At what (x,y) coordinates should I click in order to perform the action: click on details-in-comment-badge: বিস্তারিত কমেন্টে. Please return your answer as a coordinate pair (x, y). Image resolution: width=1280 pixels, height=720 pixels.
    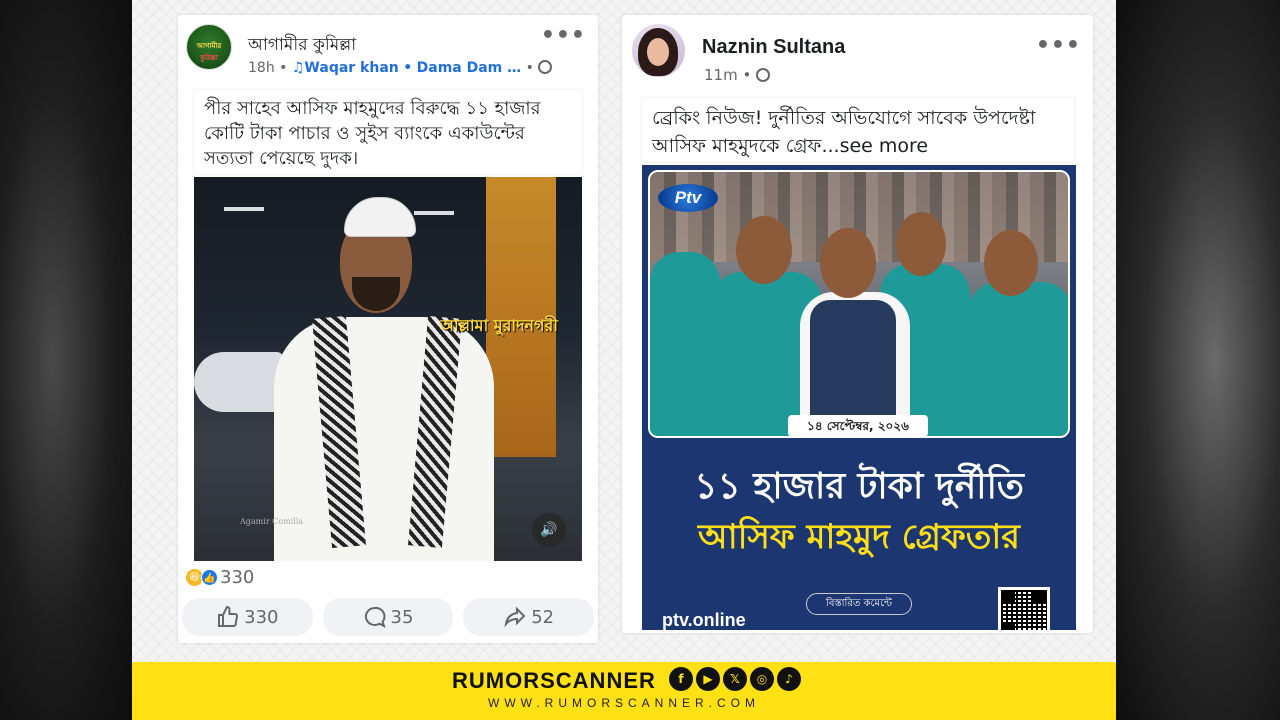
    Looking at the image, I should click on (859, 604).